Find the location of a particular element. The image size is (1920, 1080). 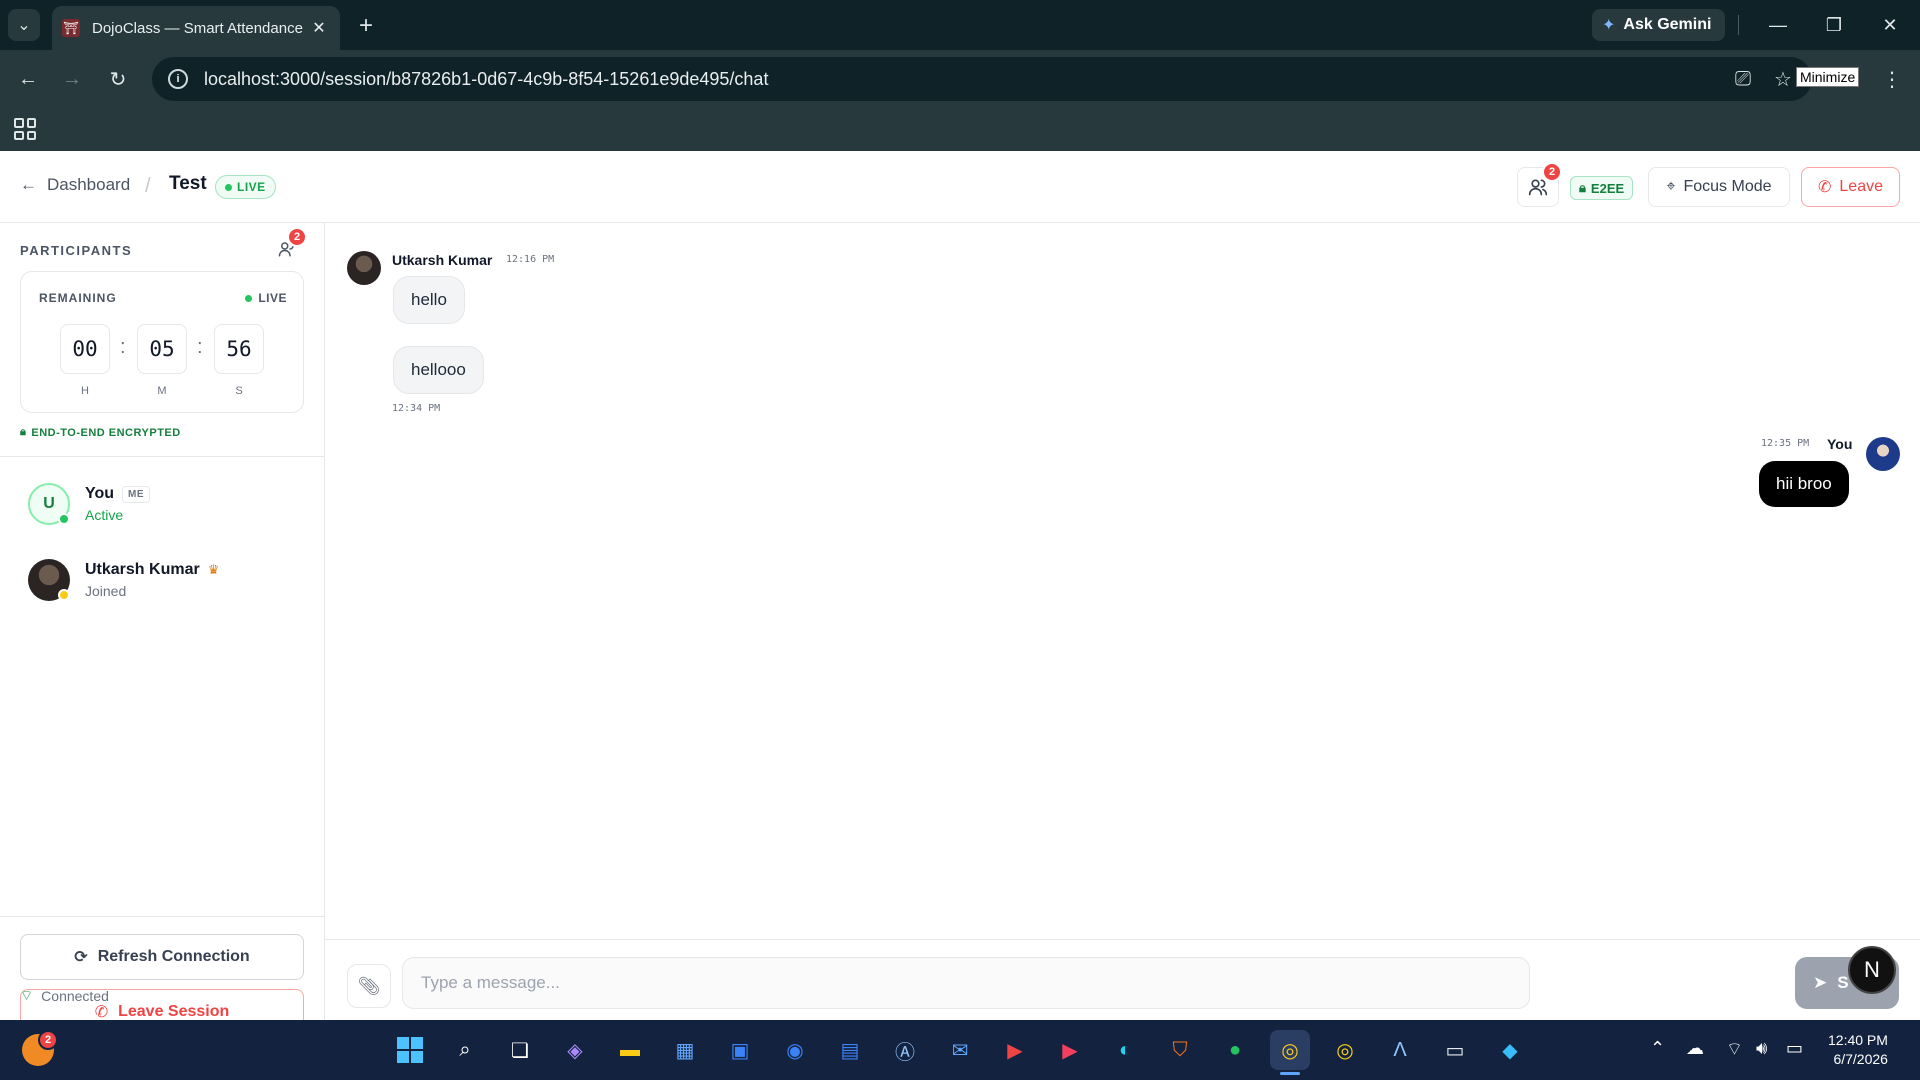

chevron-down-icon: ⌄ is located at coordinates (24, 25).